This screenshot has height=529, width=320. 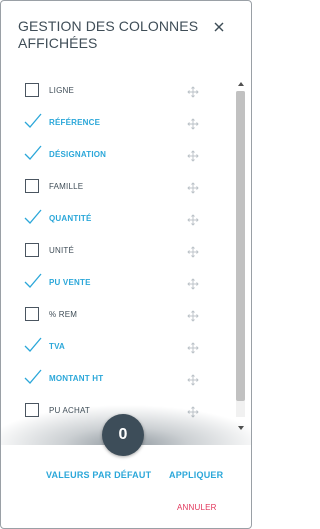 What do you see at coordinates (117, 123) in the screenshot?
I see `column-row: RÉFÉRENCE` at bounding box center [117, 123].